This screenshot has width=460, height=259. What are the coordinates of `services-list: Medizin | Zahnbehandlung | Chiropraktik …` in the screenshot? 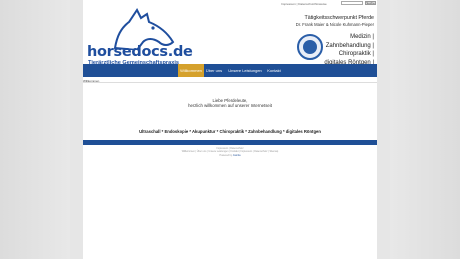 It's located at (349, 50).